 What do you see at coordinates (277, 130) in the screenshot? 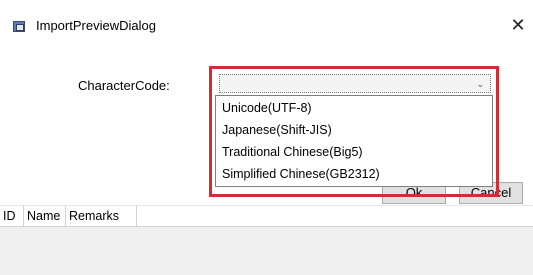
I see `dropdown-option-shift-jis: Japanese(Shift-JIS)` at bounding box center [277, 130].